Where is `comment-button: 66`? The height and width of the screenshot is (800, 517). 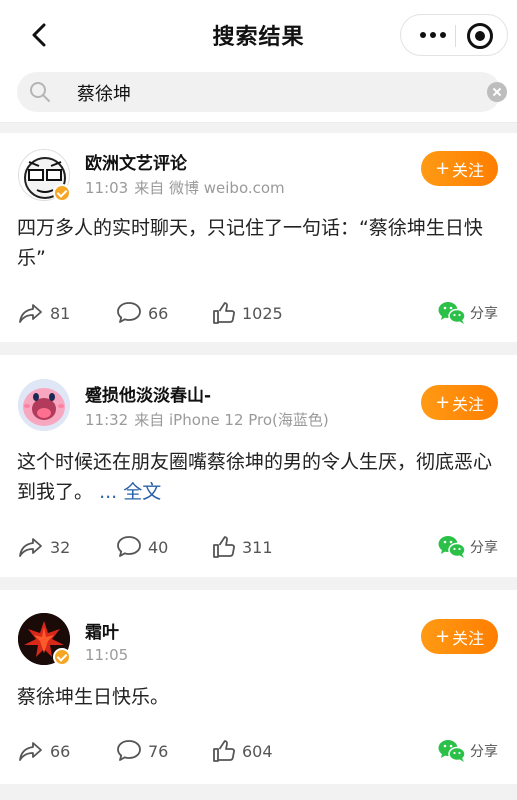
comment-button: 66 is located at coordinates (142, 313).